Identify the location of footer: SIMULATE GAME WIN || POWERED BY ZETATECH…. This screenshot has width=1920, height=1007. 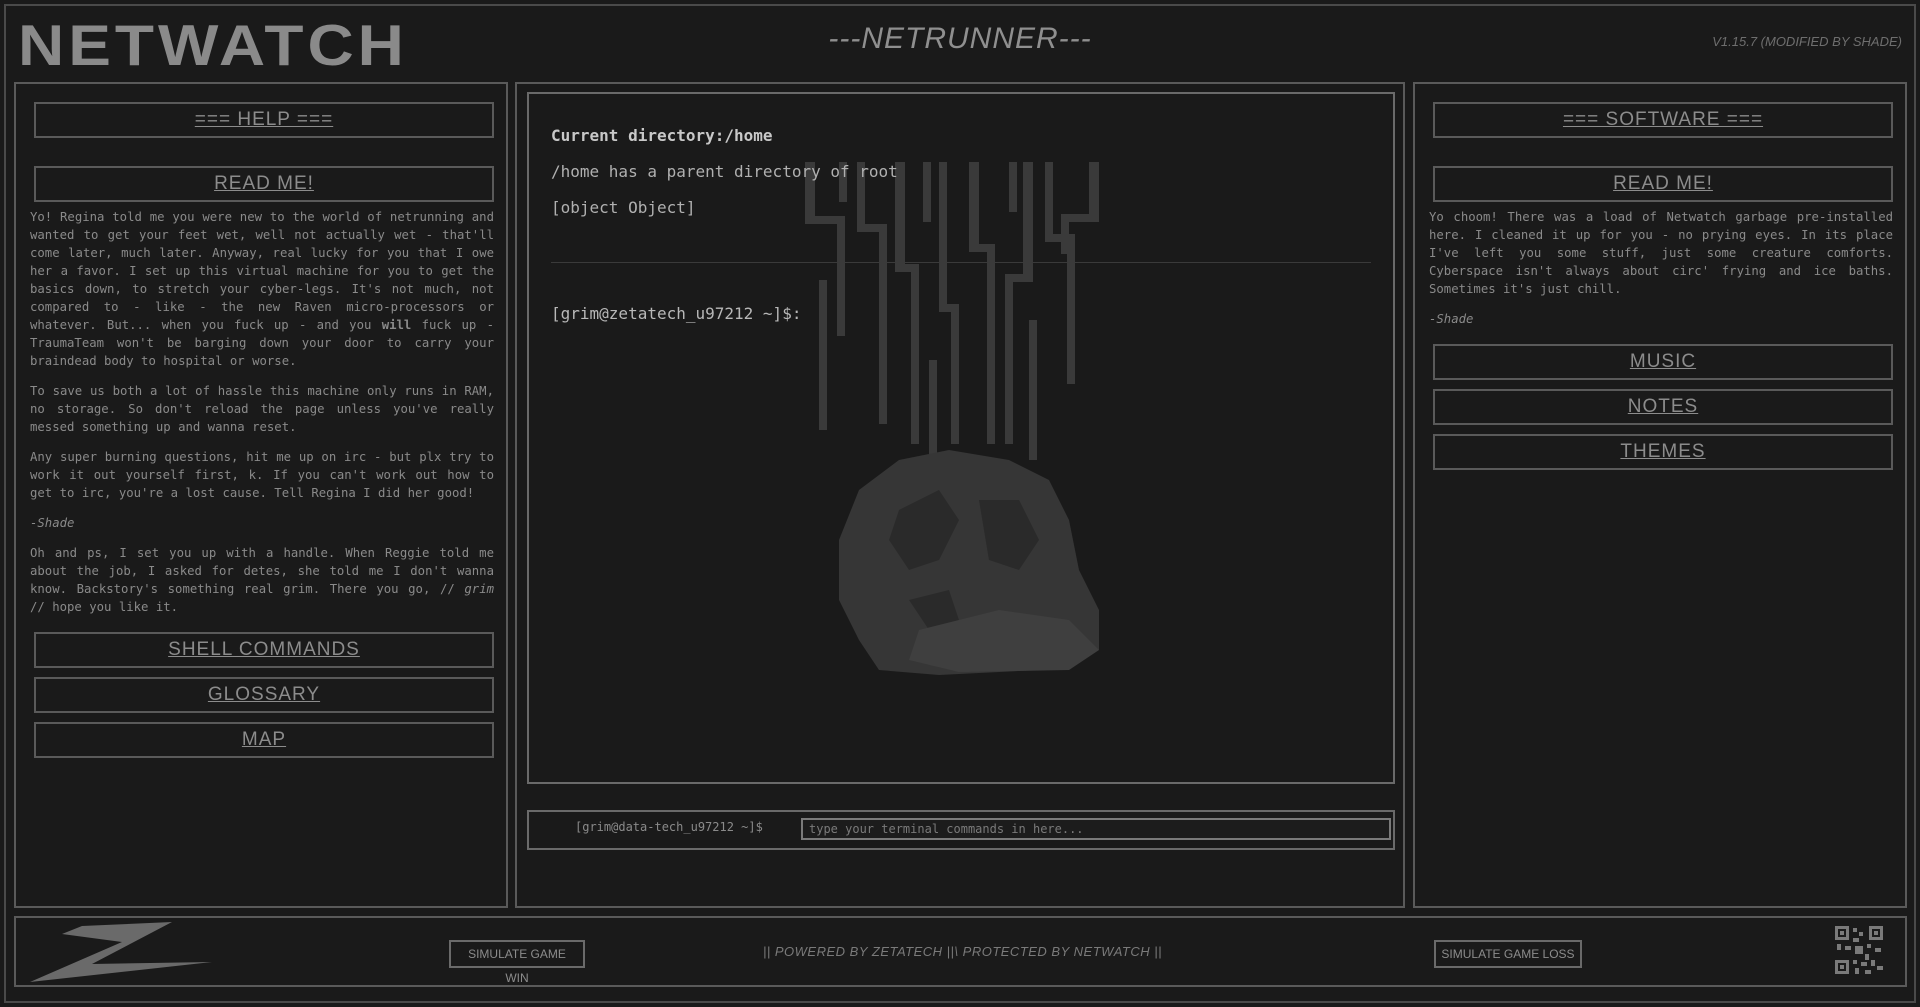
(960, 951).